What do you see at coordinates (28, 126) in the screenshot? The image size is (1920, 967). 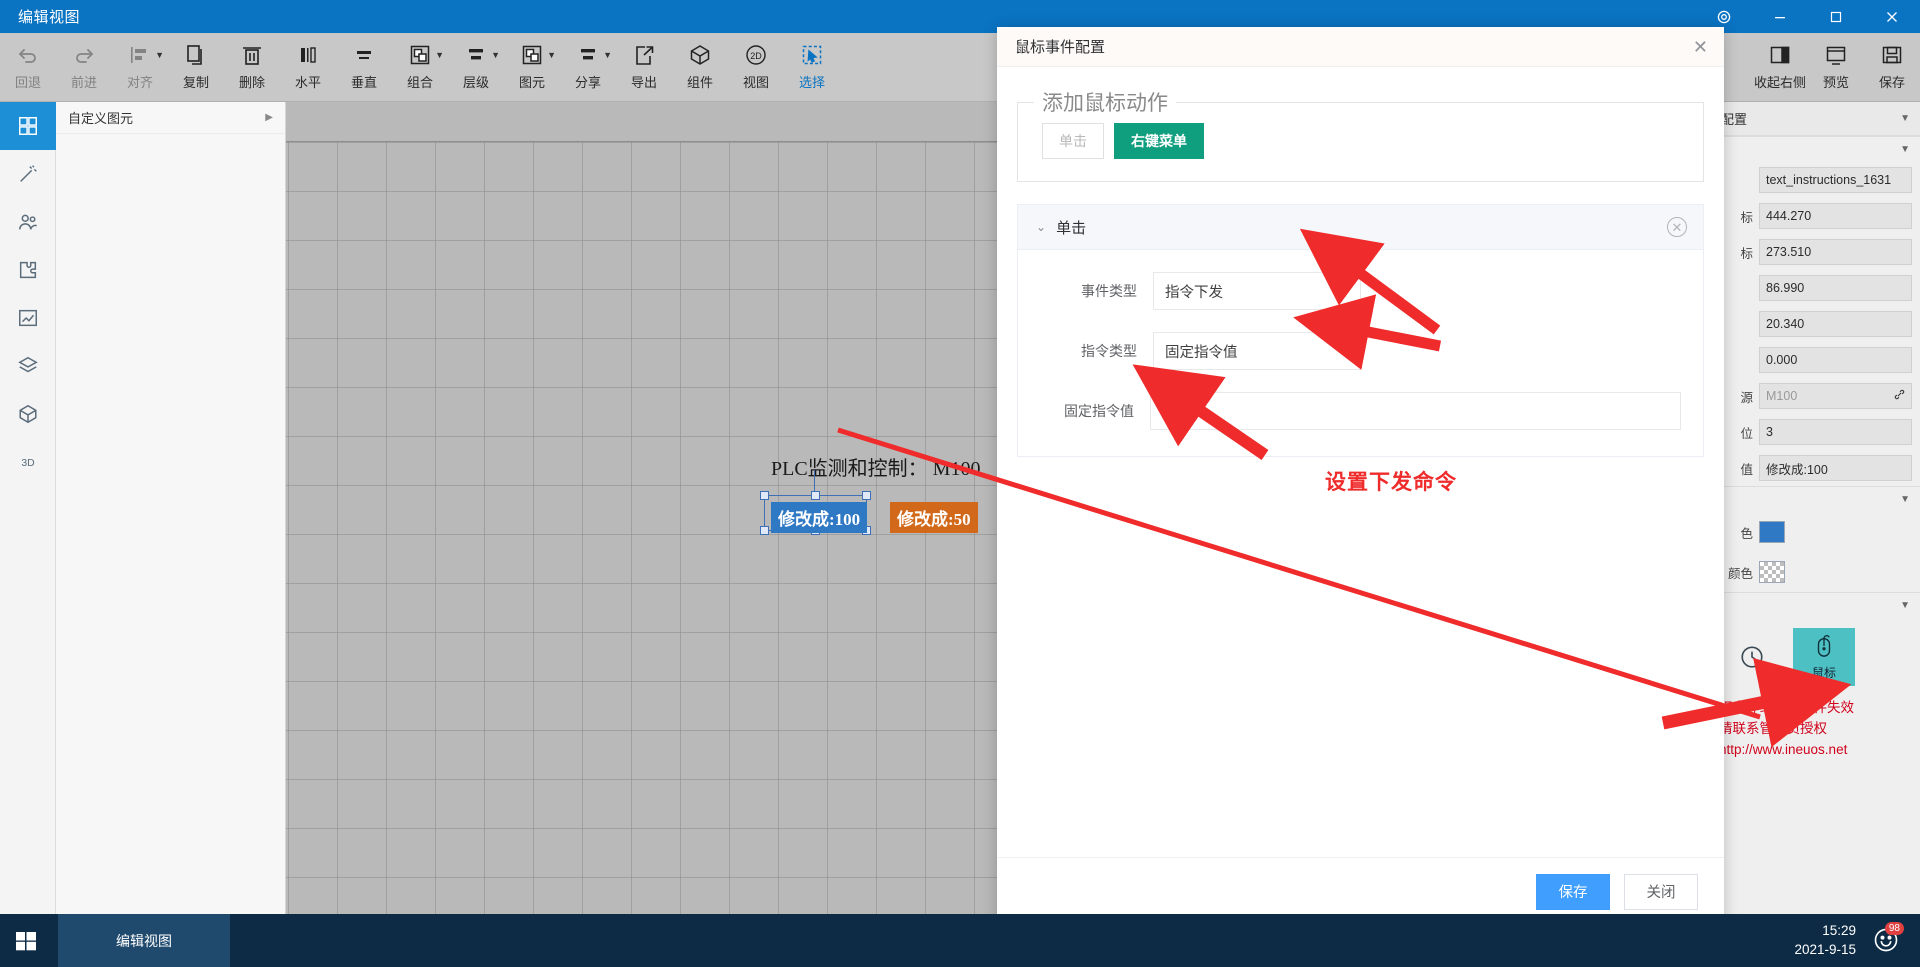 I see `rail-item-elements` at bounding box center [28, 126].